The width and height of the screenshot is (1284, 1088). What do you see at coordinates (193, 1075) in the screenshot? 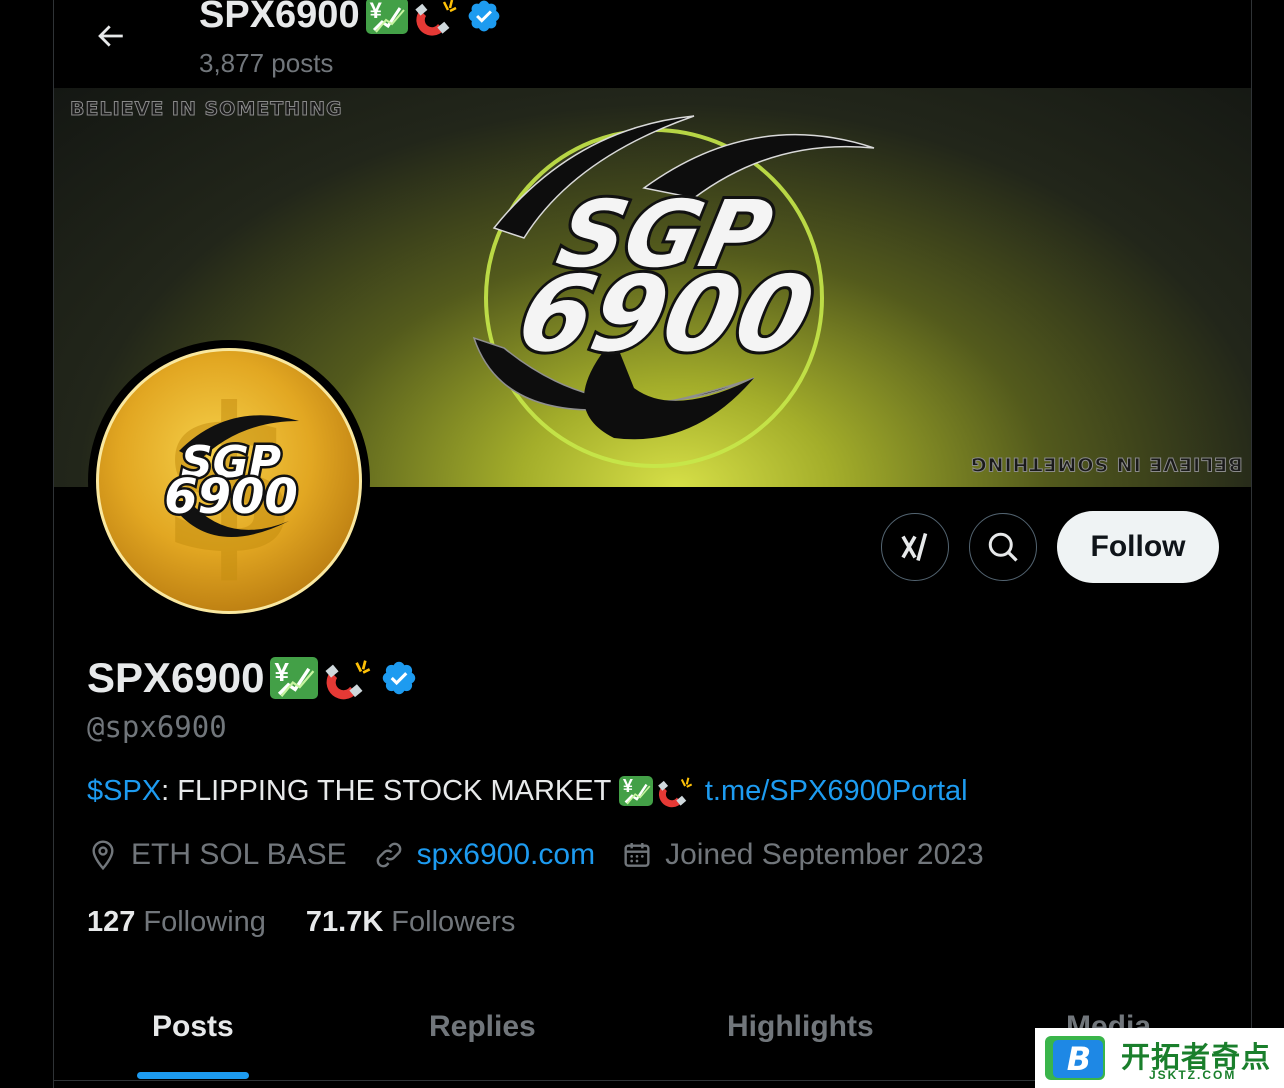
I see `active-tab-indicator` at bounding box center [193, 1075].